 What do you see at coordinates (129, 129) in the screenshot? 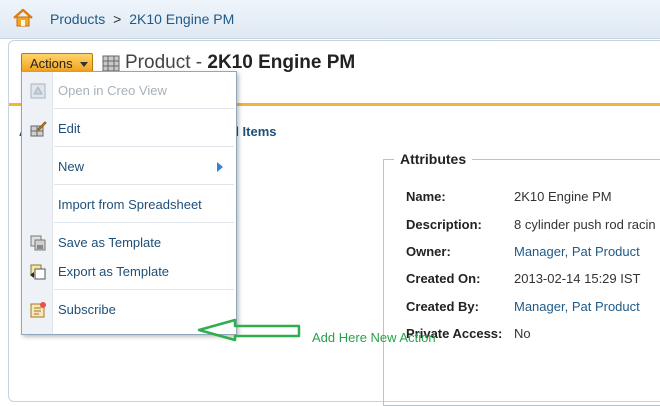
I see `menu-item-edit: Edit` at bounding box center [129, 129].